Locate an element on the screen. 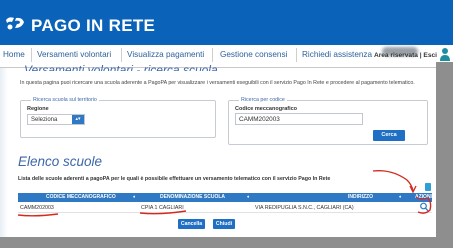 The image size is (453, 248). export-icon is located at coordinates (428, 187).